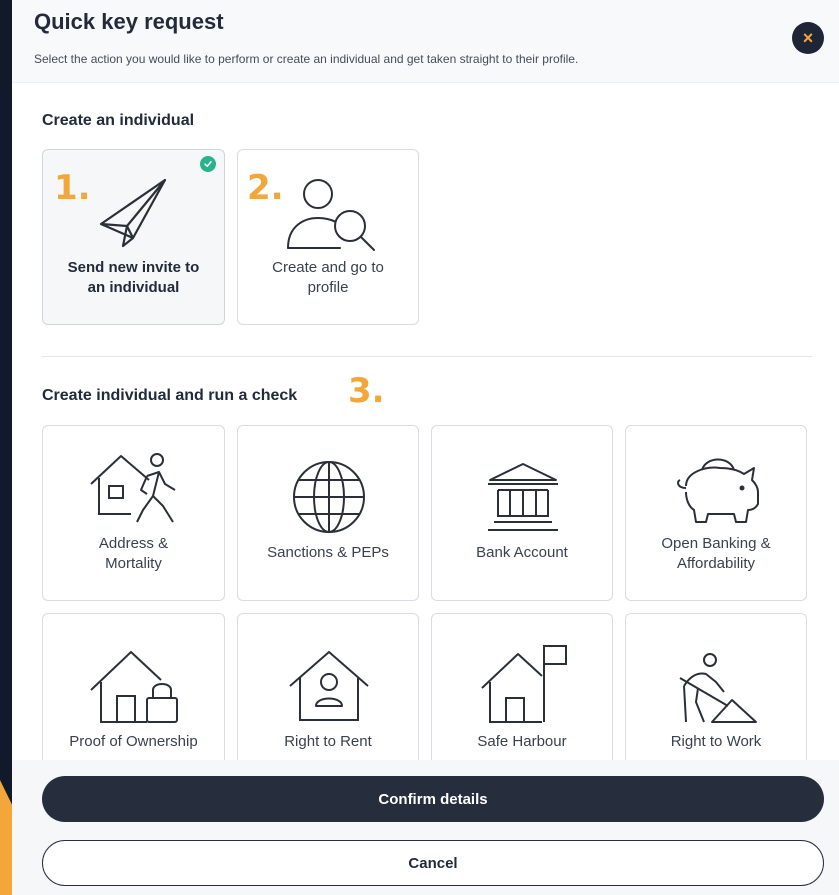 The width and height of the screenshot is (839, 895). What do you see at coordinates (134, 687) in the screenshot?
I see `house-lock-icon` at bounding box center [134, 687].